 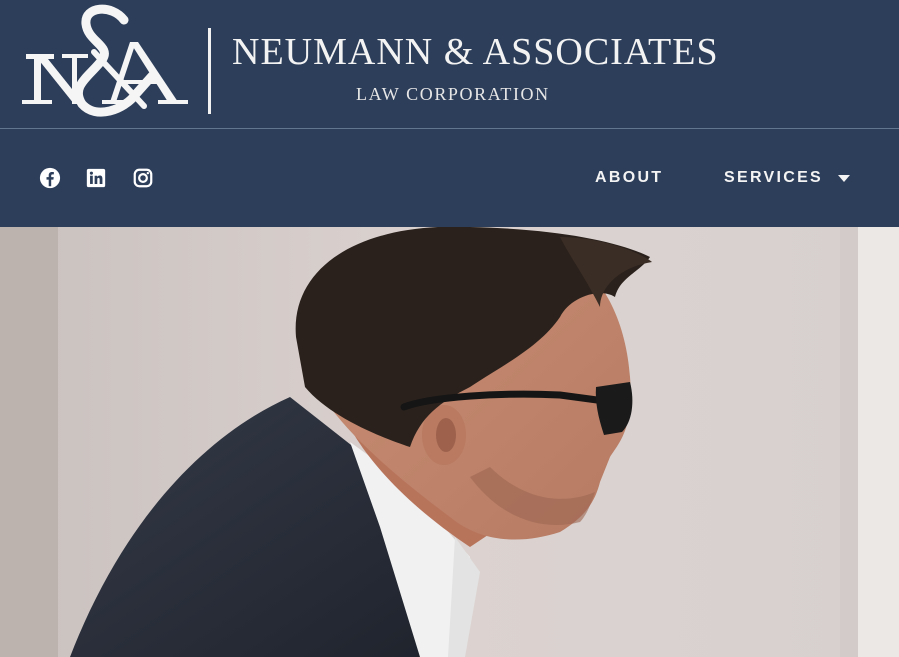 What do you see at coordinates (629, 178) in the screenshot?
I see `nav-about-link: ABOUT` at bounding box center [629, 178].